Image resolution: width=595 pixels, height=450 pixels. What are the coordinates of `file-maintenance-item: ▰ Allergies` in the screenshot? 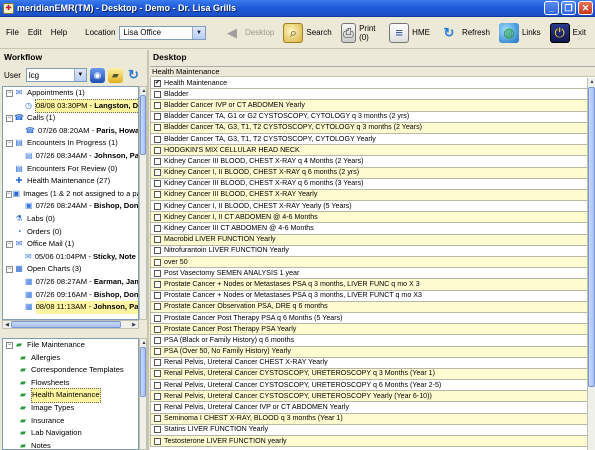 It's located at (70, 358).